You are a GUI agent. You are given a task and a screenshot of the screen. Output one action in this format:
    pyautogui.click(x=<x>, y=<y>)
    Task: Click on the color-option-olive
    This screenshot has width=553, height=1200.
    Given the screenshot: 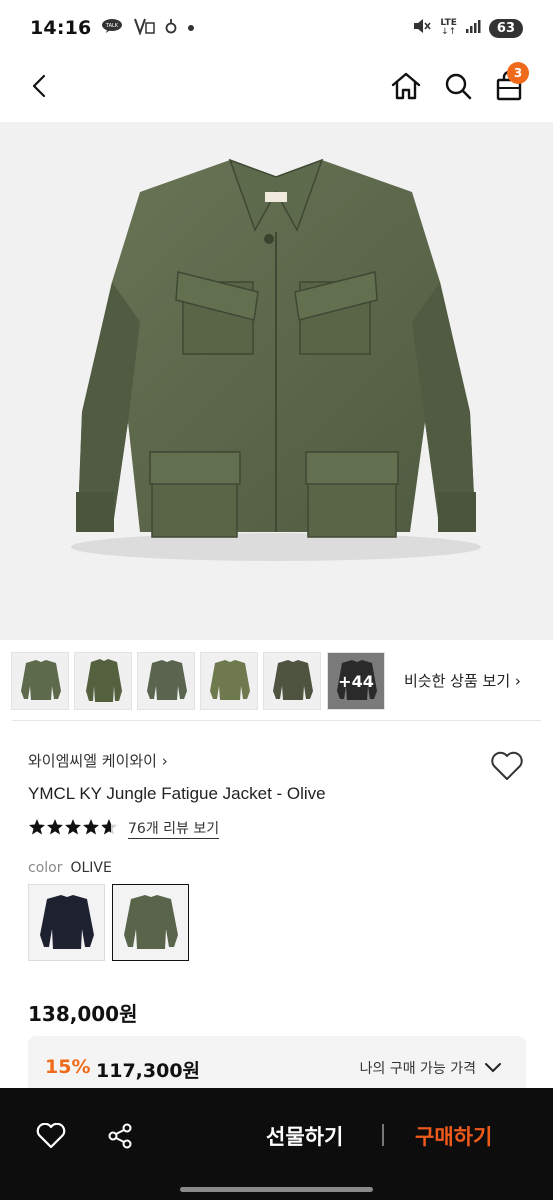 What is the action you would take?
    pyautogui.click(x=150, y=922)
    